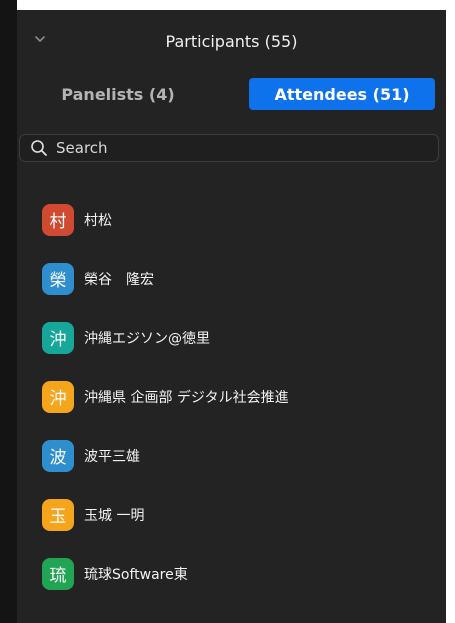 Image resolution: width=455 pixels, height=623 pixels. What do you see at coordinates (231, 455) in the screenshot?
I see `list-item: 波 波平三雄` at bounding box center [231, 455].